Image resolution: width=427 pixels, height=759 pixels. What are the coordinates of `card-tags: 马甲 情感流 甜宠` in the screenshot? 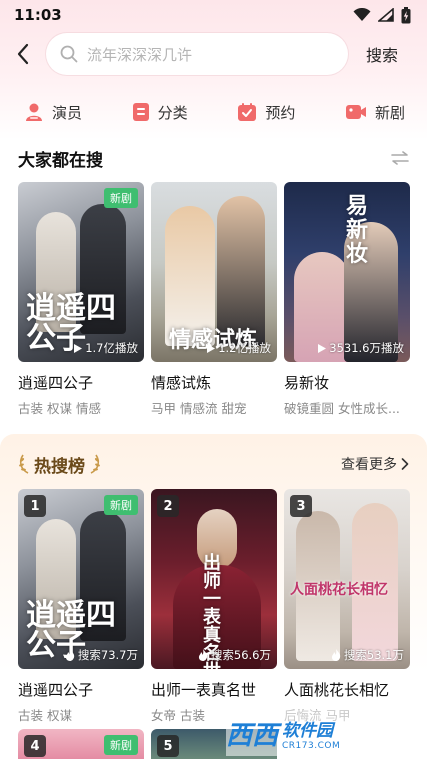 It's located at (199, 408).